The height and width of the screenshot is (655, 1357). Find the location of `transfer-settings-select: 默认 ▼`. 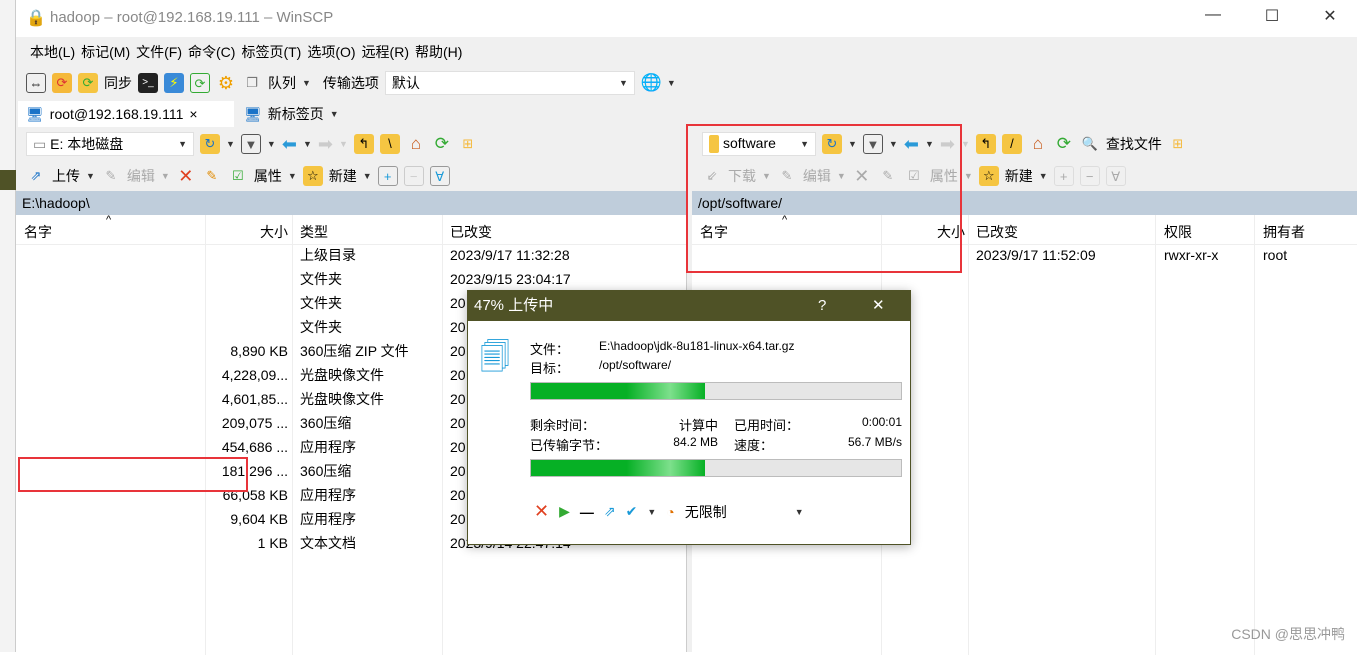

transfer-settings-select: 默认 ▼ is located at coordinates (509, 83).